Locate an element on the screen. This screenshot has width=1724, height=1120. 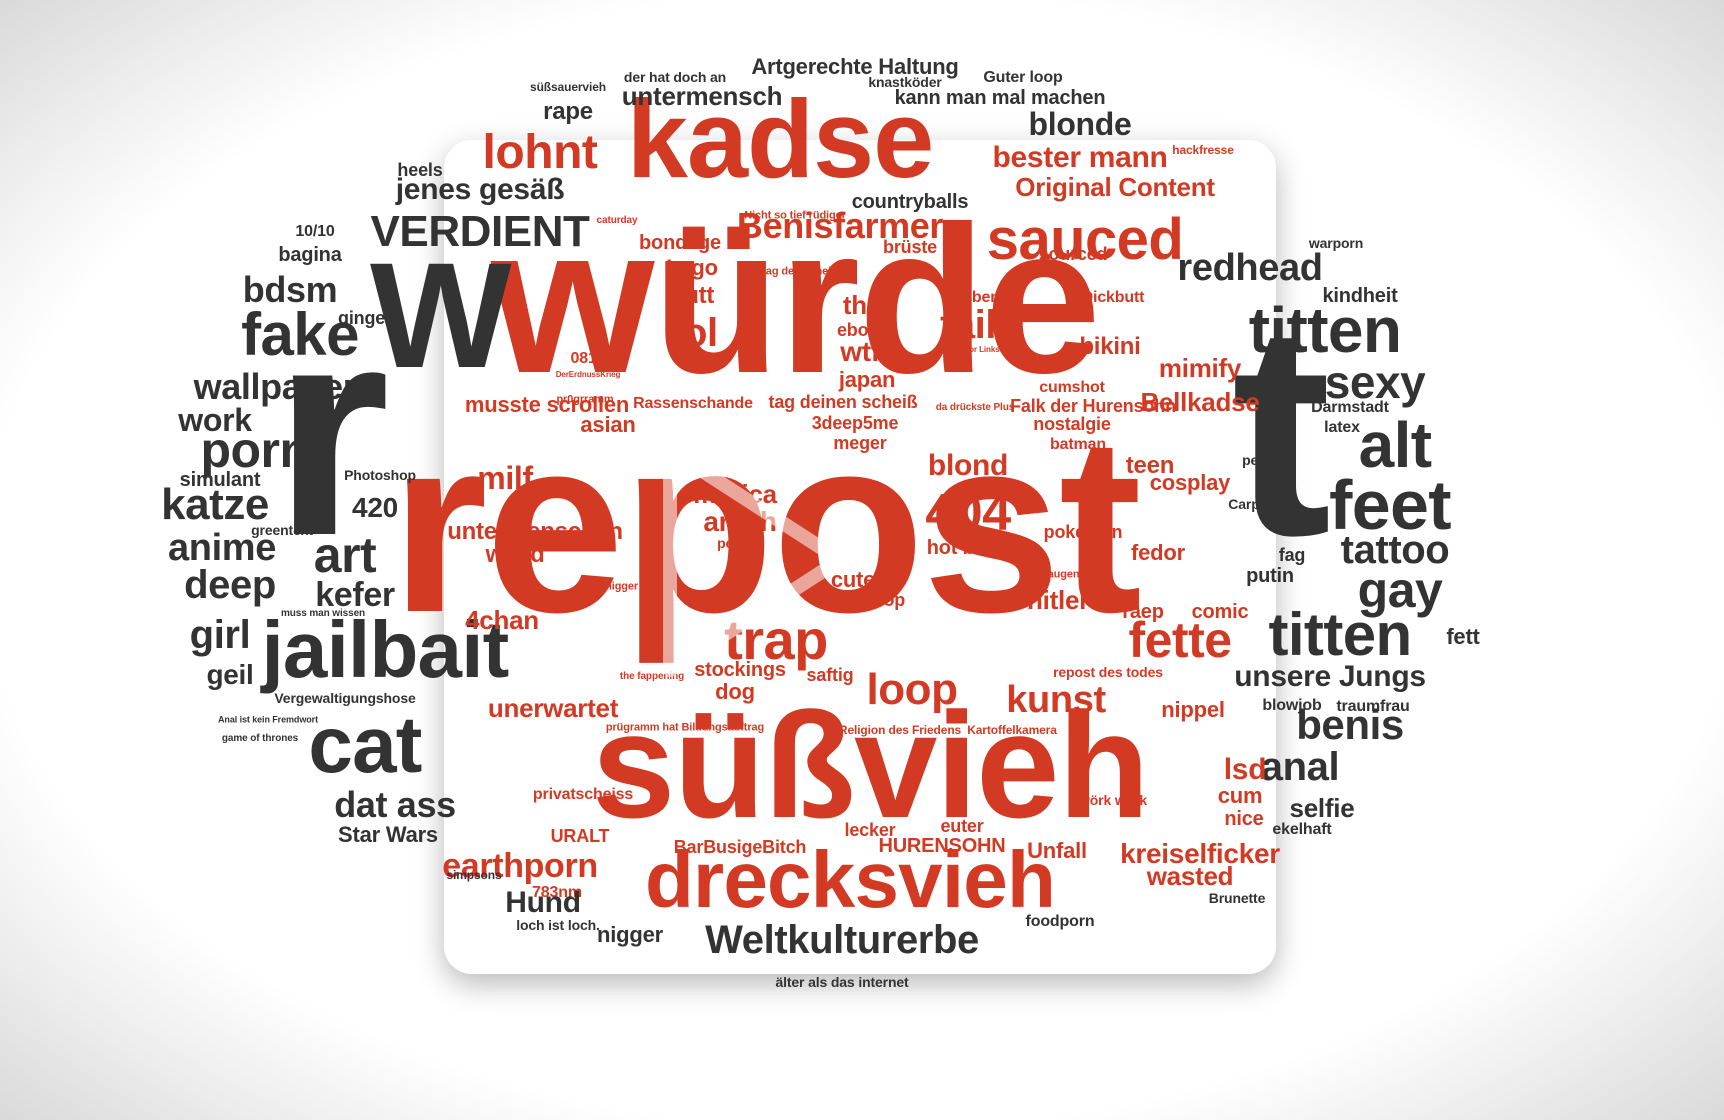
cloud-word: Rassenschande is located at coordinates (693, 403).